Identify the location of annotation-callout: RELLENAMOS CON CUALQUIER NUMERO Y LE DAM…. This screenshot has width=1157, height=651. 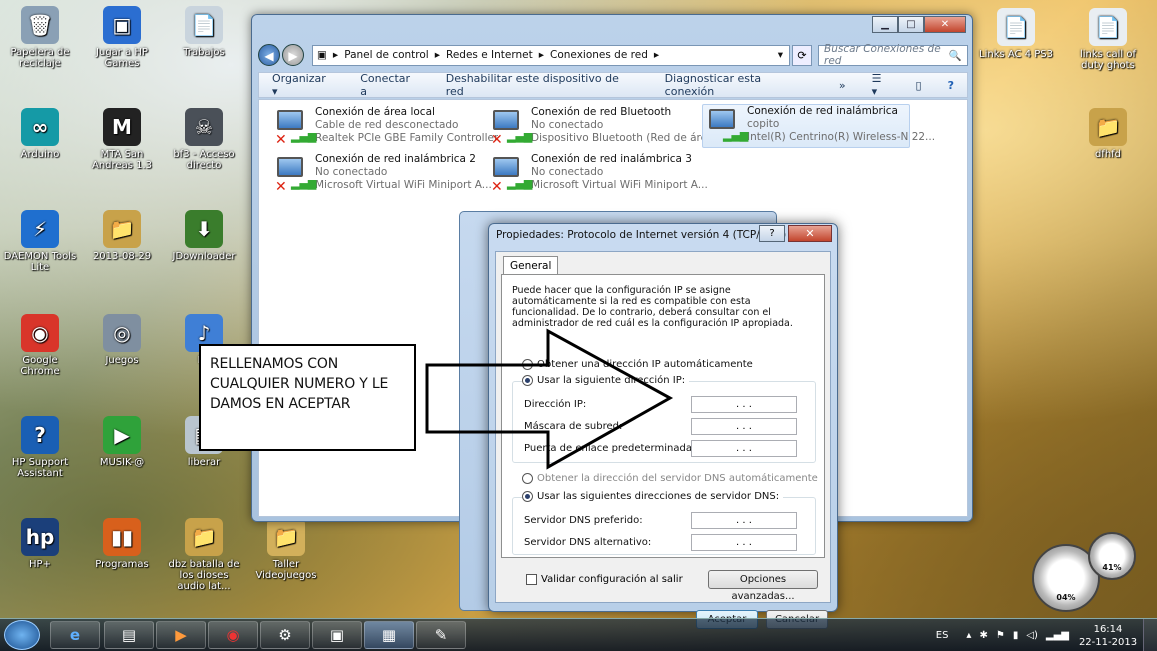
(307, 397).